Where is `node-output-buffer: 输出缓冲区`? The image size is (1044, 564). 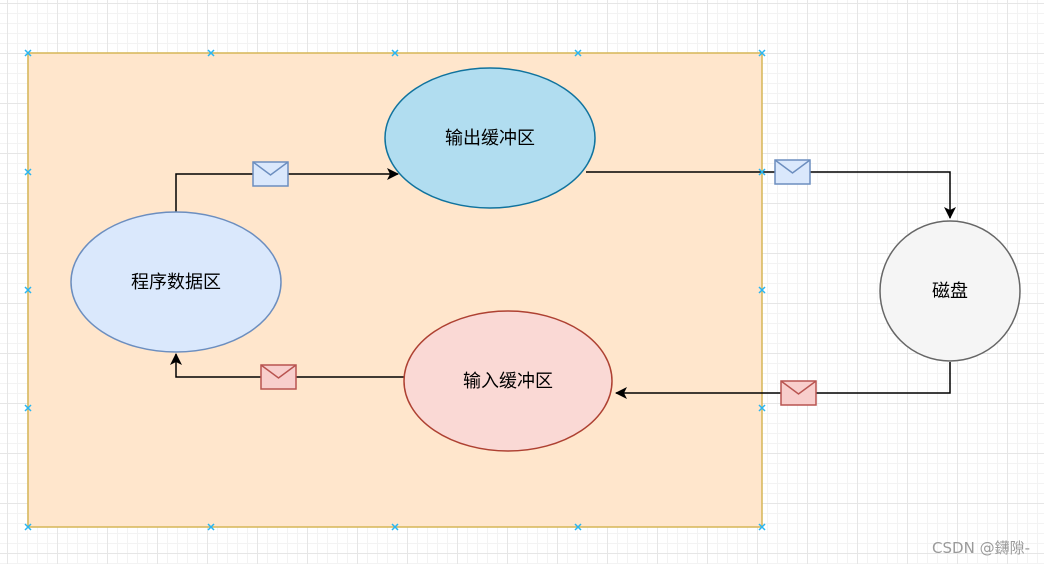
node-output-buffer: 输出缓冲区 is located at coordinates (490, 138).